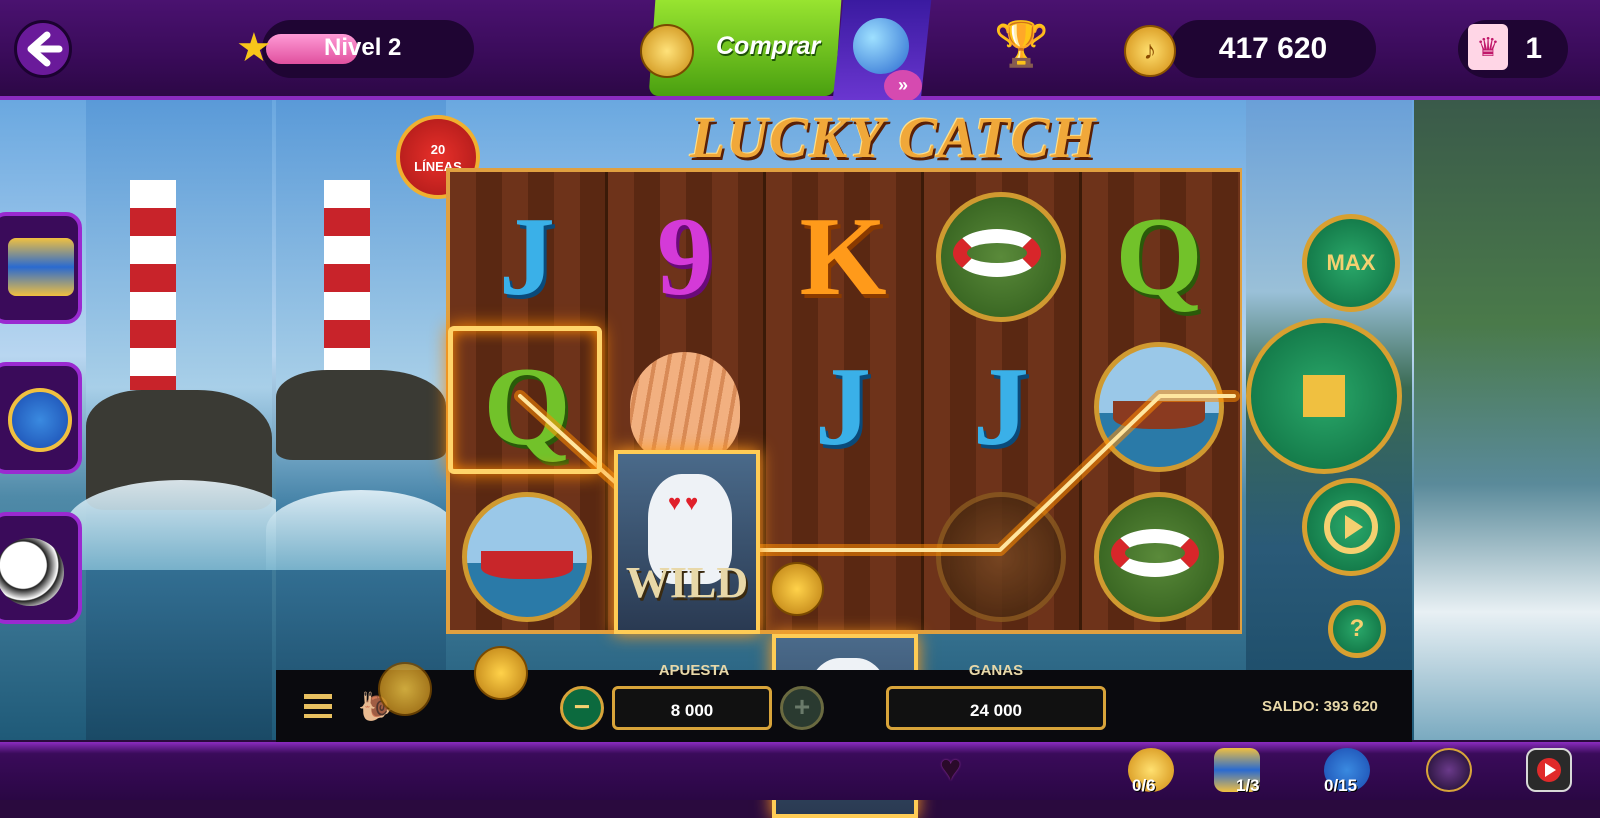  I want to click on bottom-control-bar, so click(844, 706).